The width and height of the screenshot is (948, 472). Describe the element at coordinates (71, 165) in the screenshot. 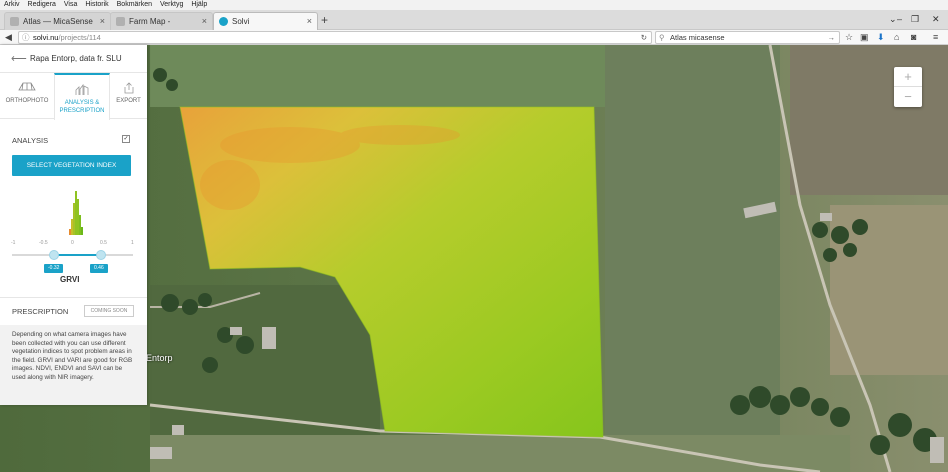

I see `select-vegetation-index-button: SELECT VEGETATION INDEX` at that location.